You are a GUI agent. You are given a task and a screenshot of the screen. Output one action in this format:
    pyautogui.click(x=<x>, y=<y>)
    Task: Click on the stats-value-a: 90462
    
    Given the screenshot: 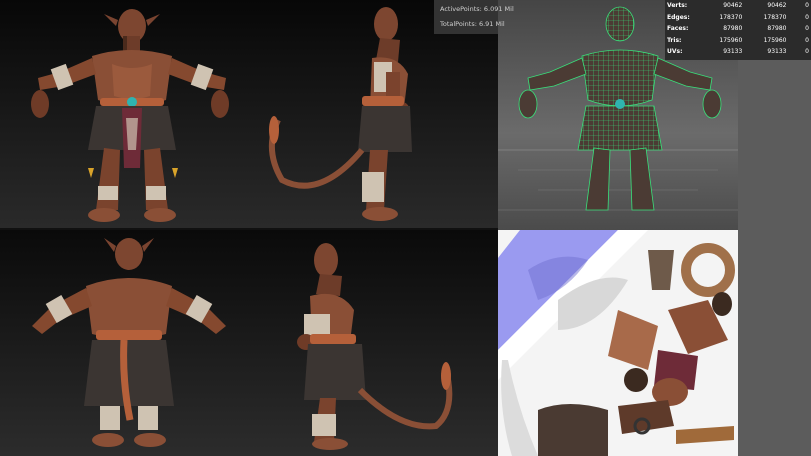 What is the action you would take?
    pyautogui.click(x=733, y=5)
    